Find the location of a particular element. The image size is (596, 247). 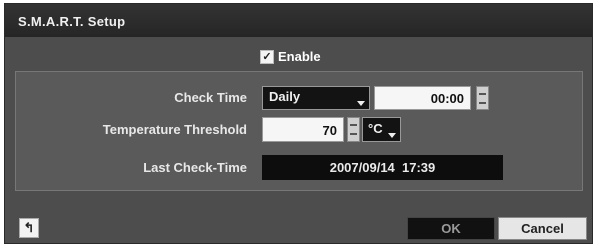

return-arrow-icon: ↰ is located at coordinates (29, 228).